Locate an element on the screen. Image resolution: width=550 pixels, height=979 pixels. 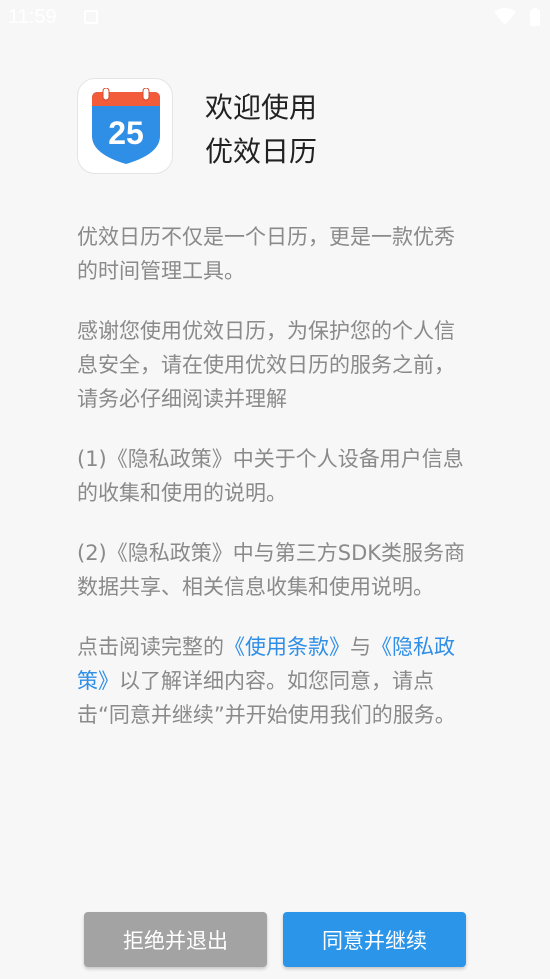
notification-icon is located at coordinates (91, 17).